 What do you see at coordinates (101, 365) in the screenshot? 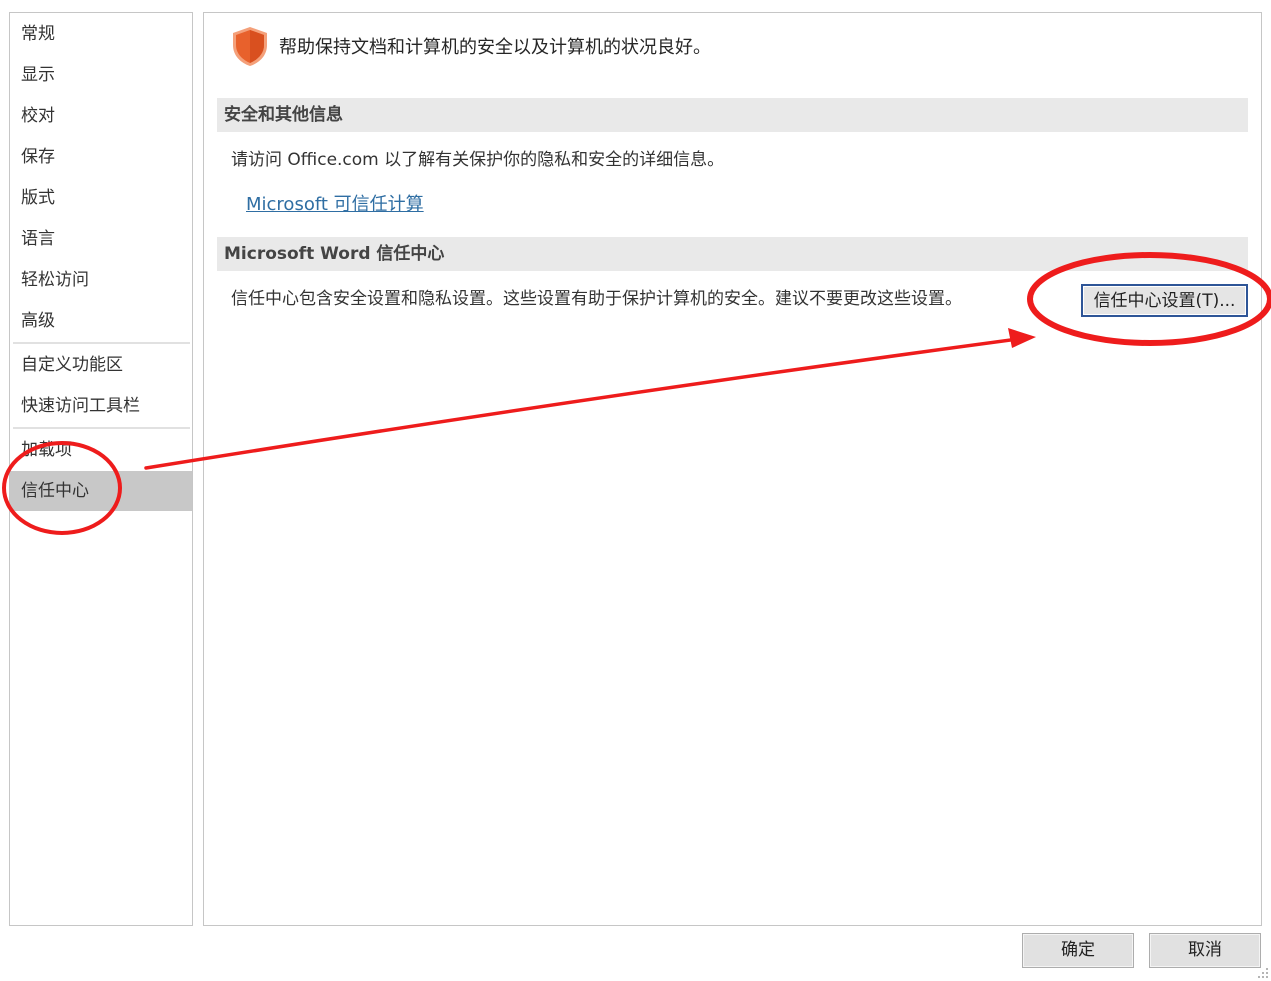
I see `nav-item-customize-ribbon: 自定义功能区` at bounding box center [101, 365].